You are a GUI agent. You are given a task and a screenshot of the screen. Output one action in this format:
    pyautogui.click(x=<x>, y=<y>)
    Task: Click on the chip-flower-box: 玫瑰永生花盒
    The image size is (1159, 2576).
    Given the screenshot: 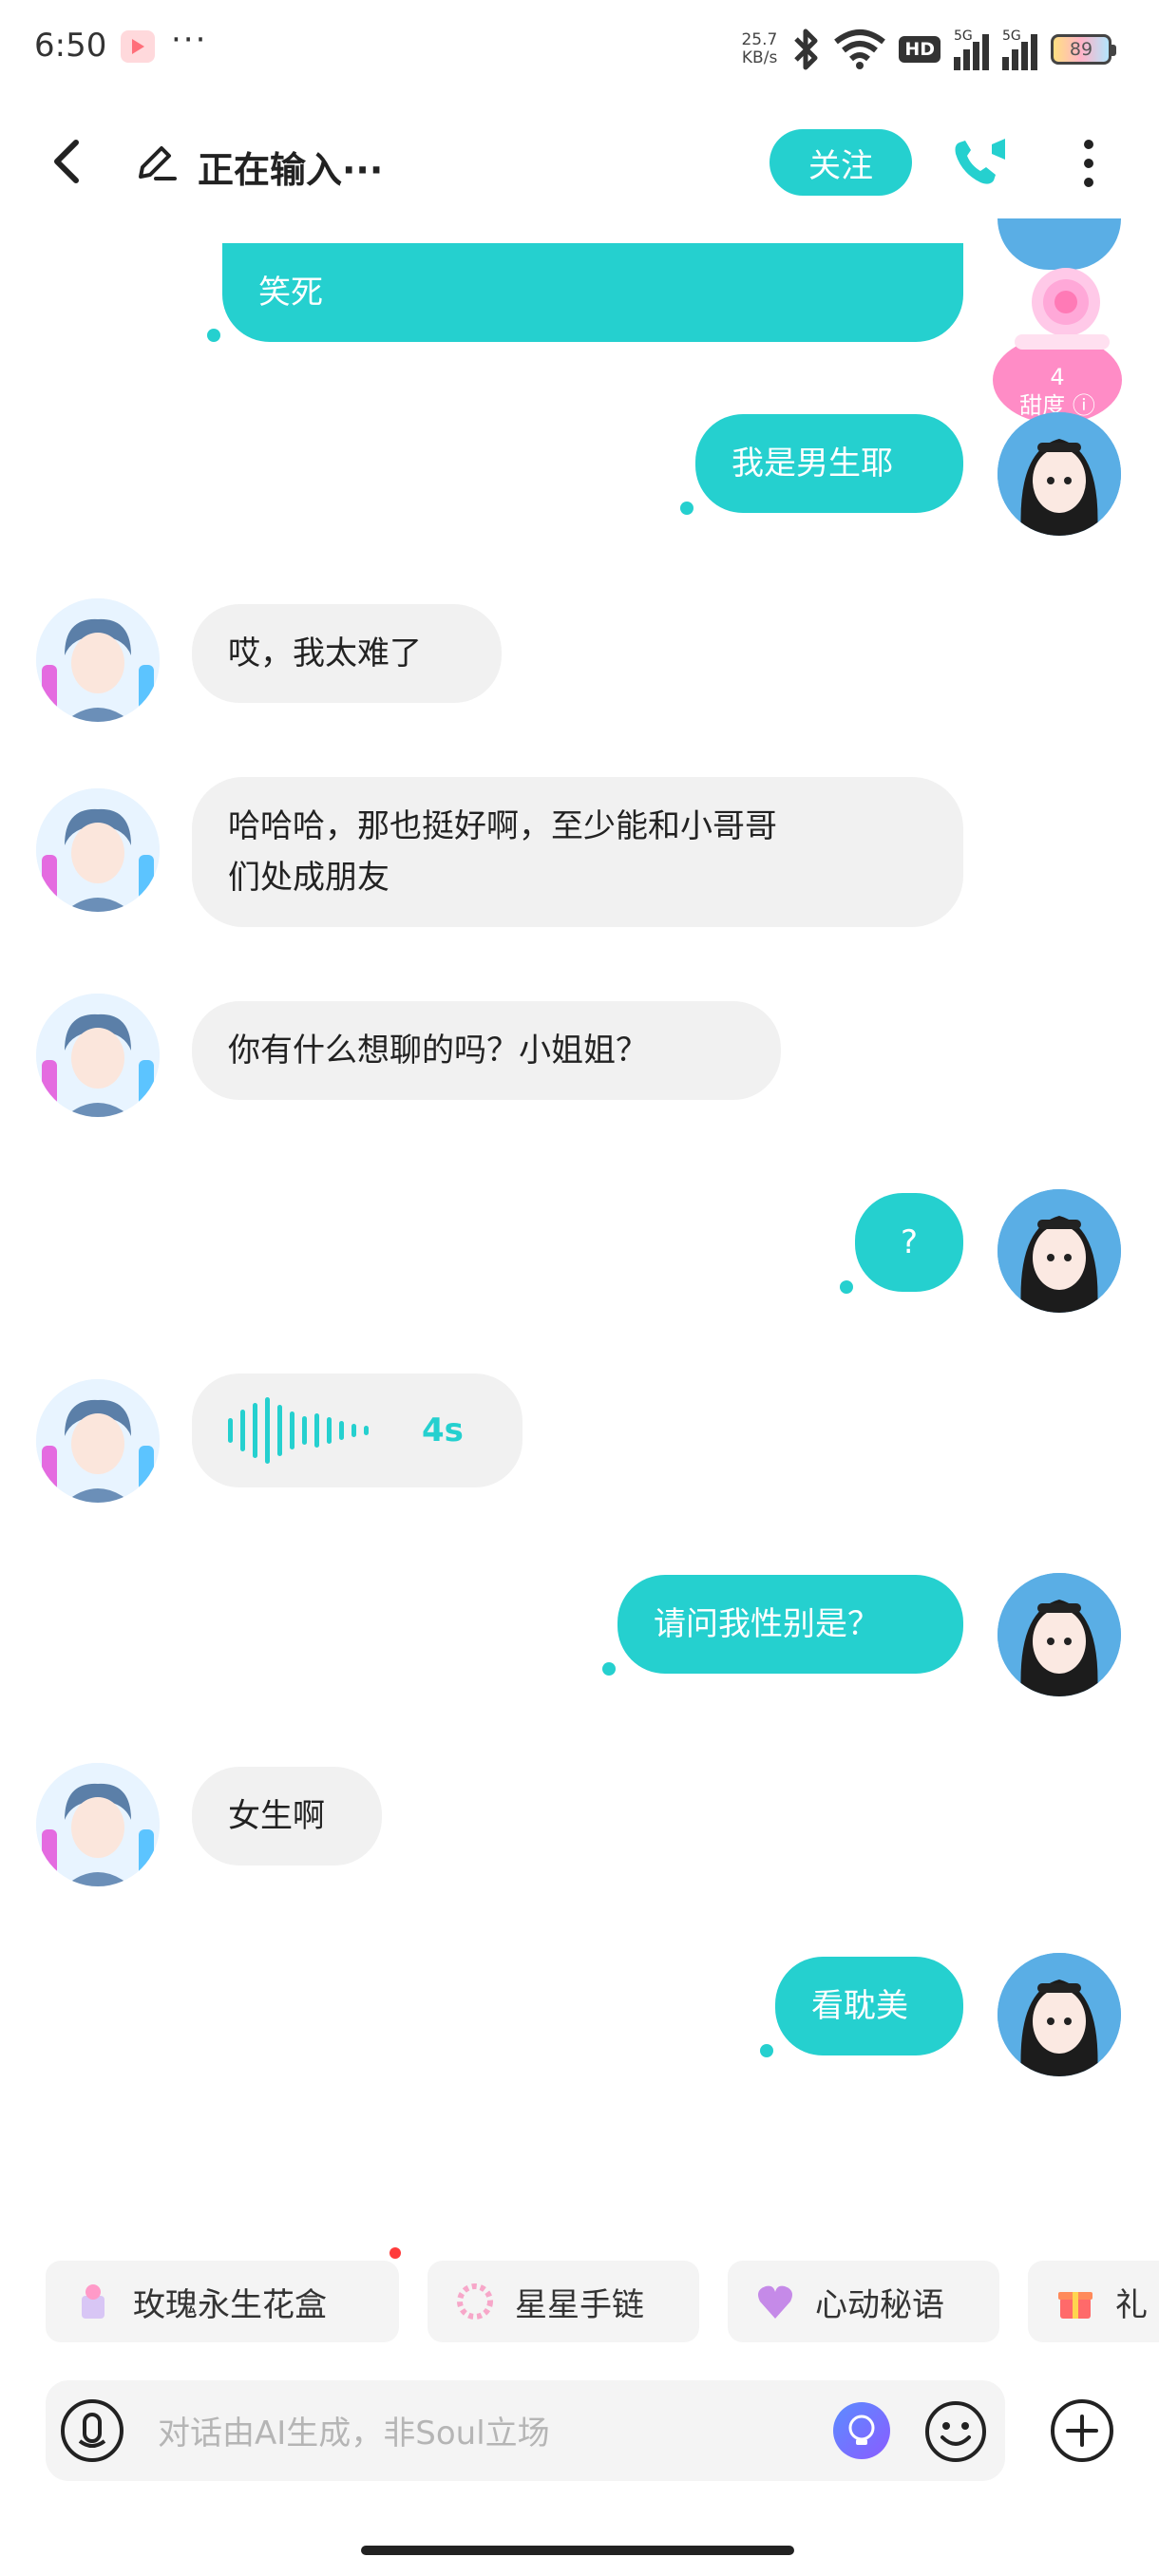 What is the action you would take?
    pyautogui.click(x=222, y=2301)
    